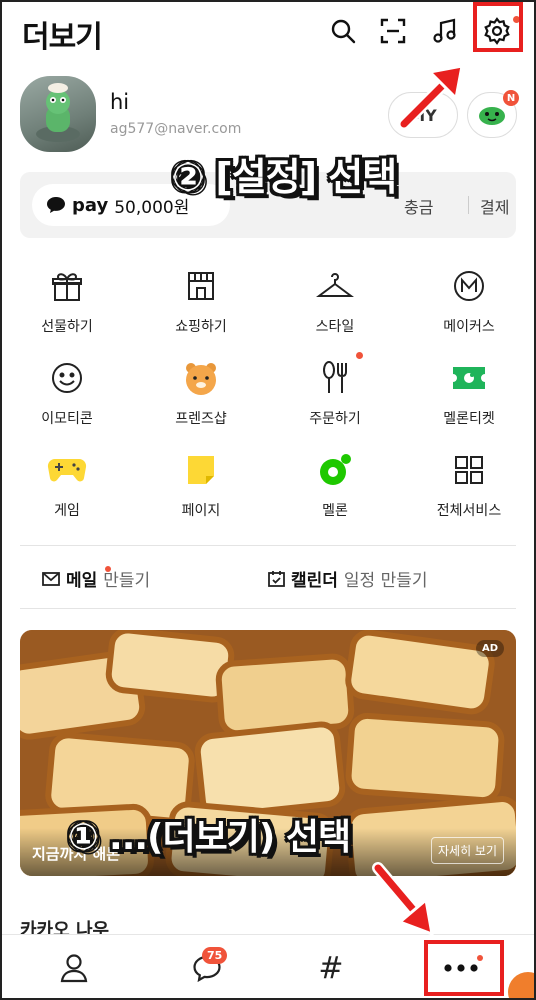 This screenshot has width=536, height=1000. Describe the element at coordinates (343, 31) in the screenshot. I see `search-icon` at that location.